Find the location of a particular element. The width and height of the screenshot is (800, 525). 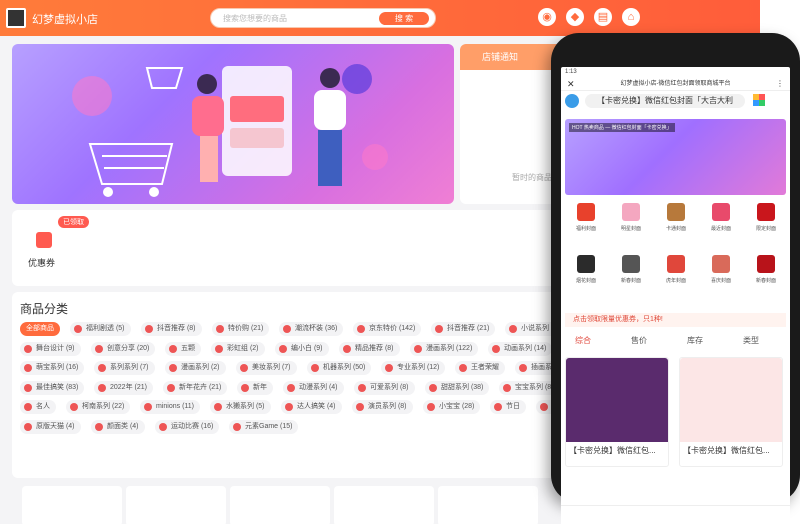

category-chip: 漫画系列 (122) is located at coordinates (444, 348).